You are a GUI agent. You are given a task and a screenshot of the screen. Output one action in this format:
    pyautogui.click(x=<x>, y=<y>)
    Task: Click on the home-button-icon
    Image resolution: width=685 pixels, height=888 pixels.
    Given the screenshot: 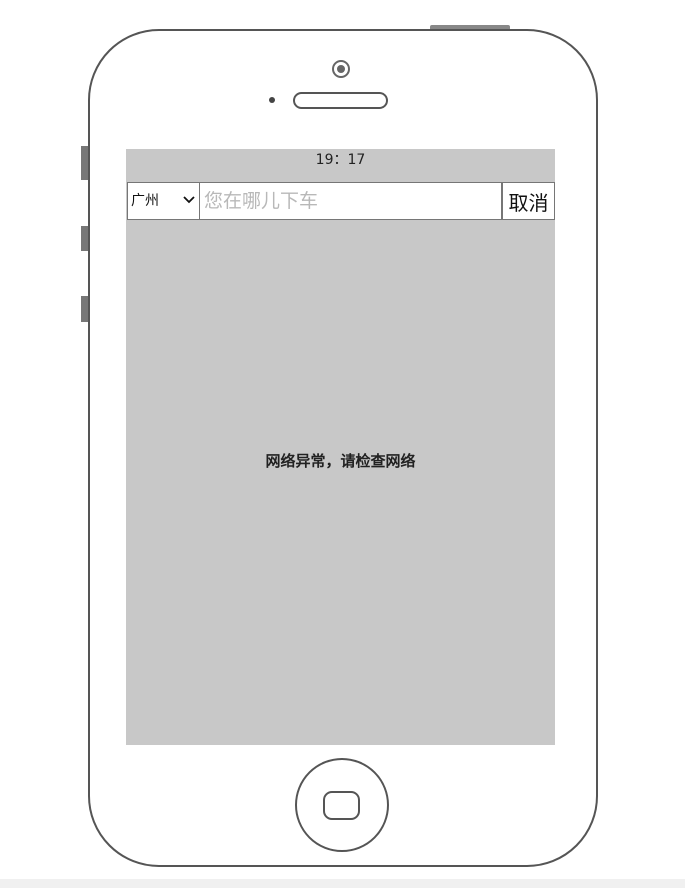 What is the action you would take?
    pyautogui.click(x=342, y=805)
    